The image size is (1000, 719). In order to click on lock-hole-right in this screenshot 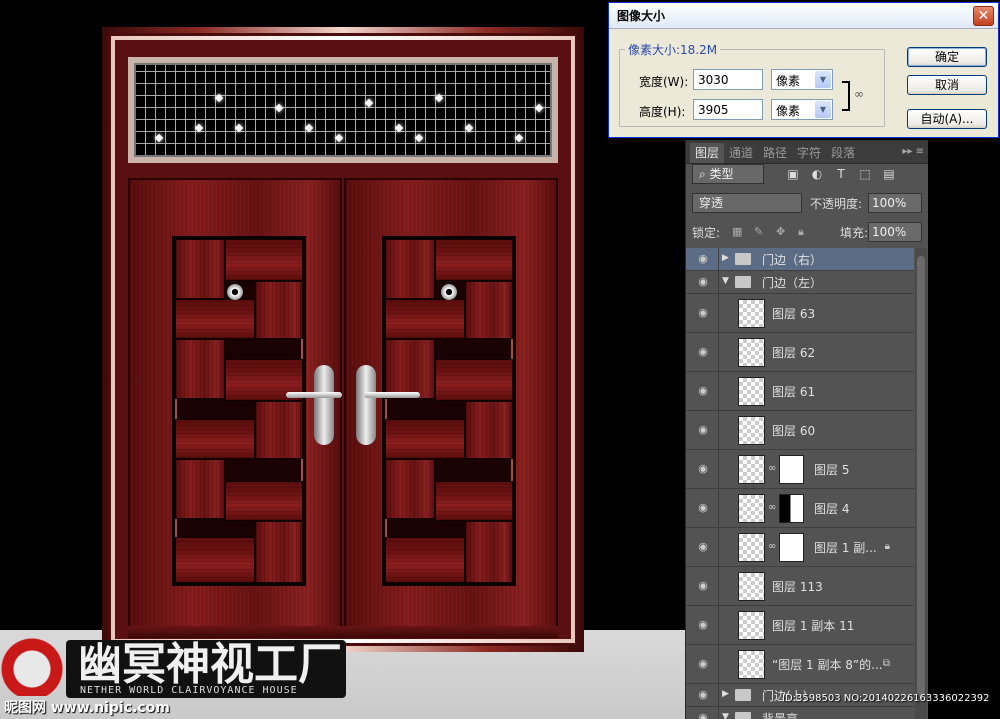, I will do `click(449, 292)`.